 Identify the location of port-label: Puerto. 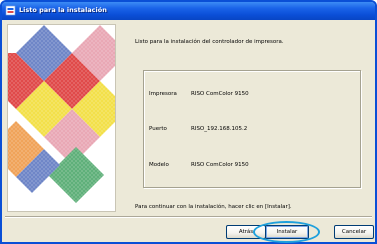
(158, 129).